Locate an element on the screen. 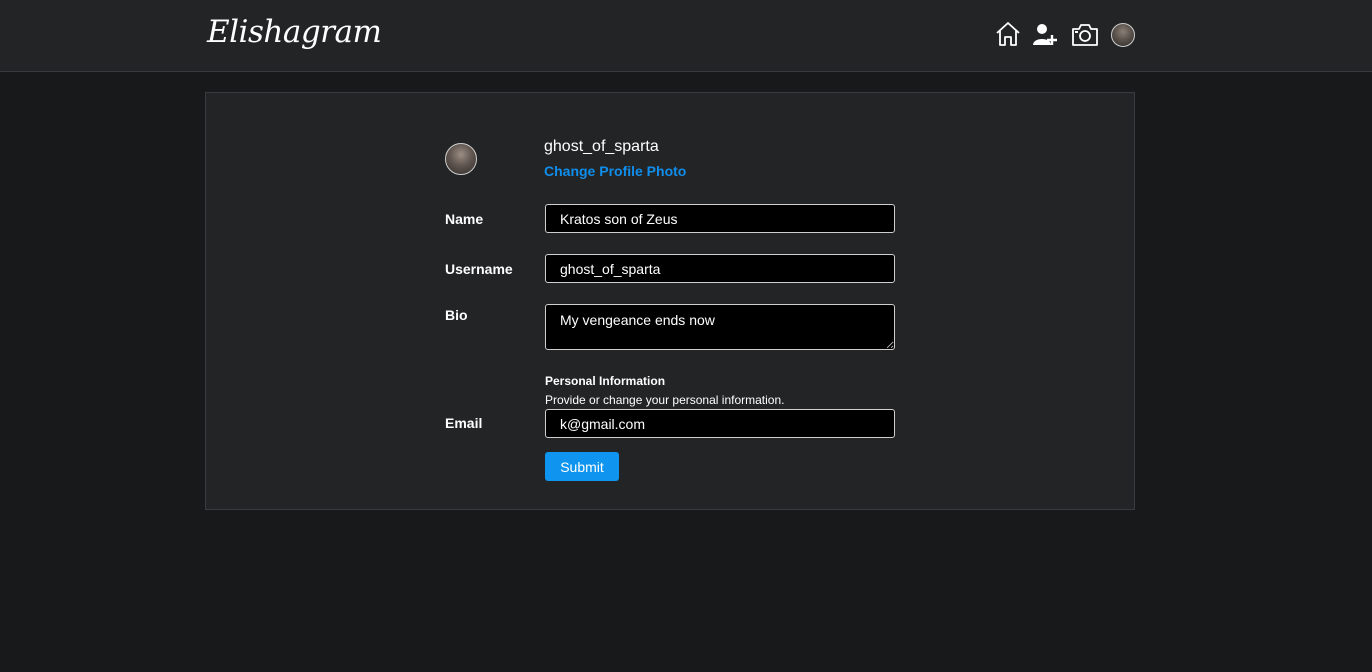 This screenshot has width=1372, height=672. email-field is located at coordinates (720, 423).